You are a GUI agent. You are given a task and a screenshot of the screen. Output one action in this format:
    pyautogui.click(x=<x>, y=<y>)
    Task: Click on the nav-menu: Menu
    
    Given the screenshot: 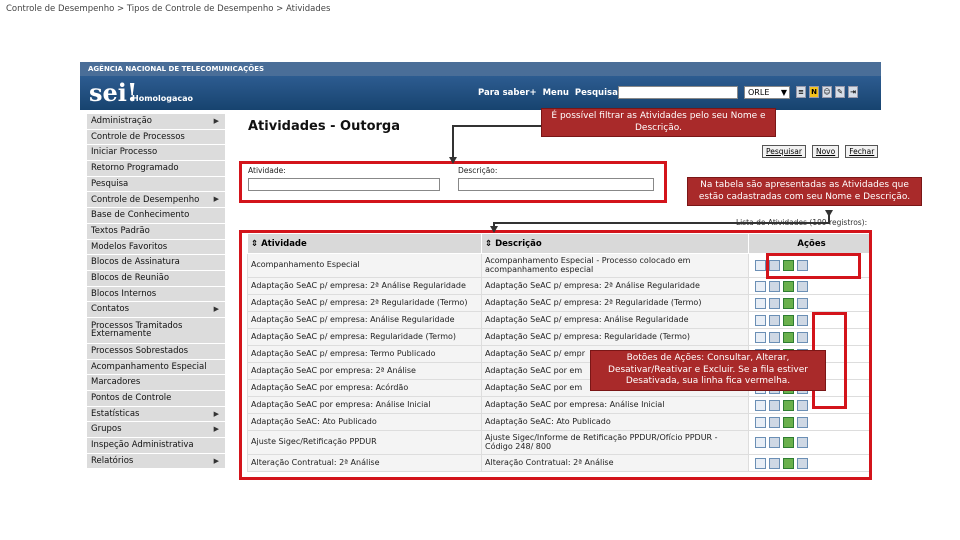 What is the action you would take?
    pyautogui.click(x=556, y=93)
    